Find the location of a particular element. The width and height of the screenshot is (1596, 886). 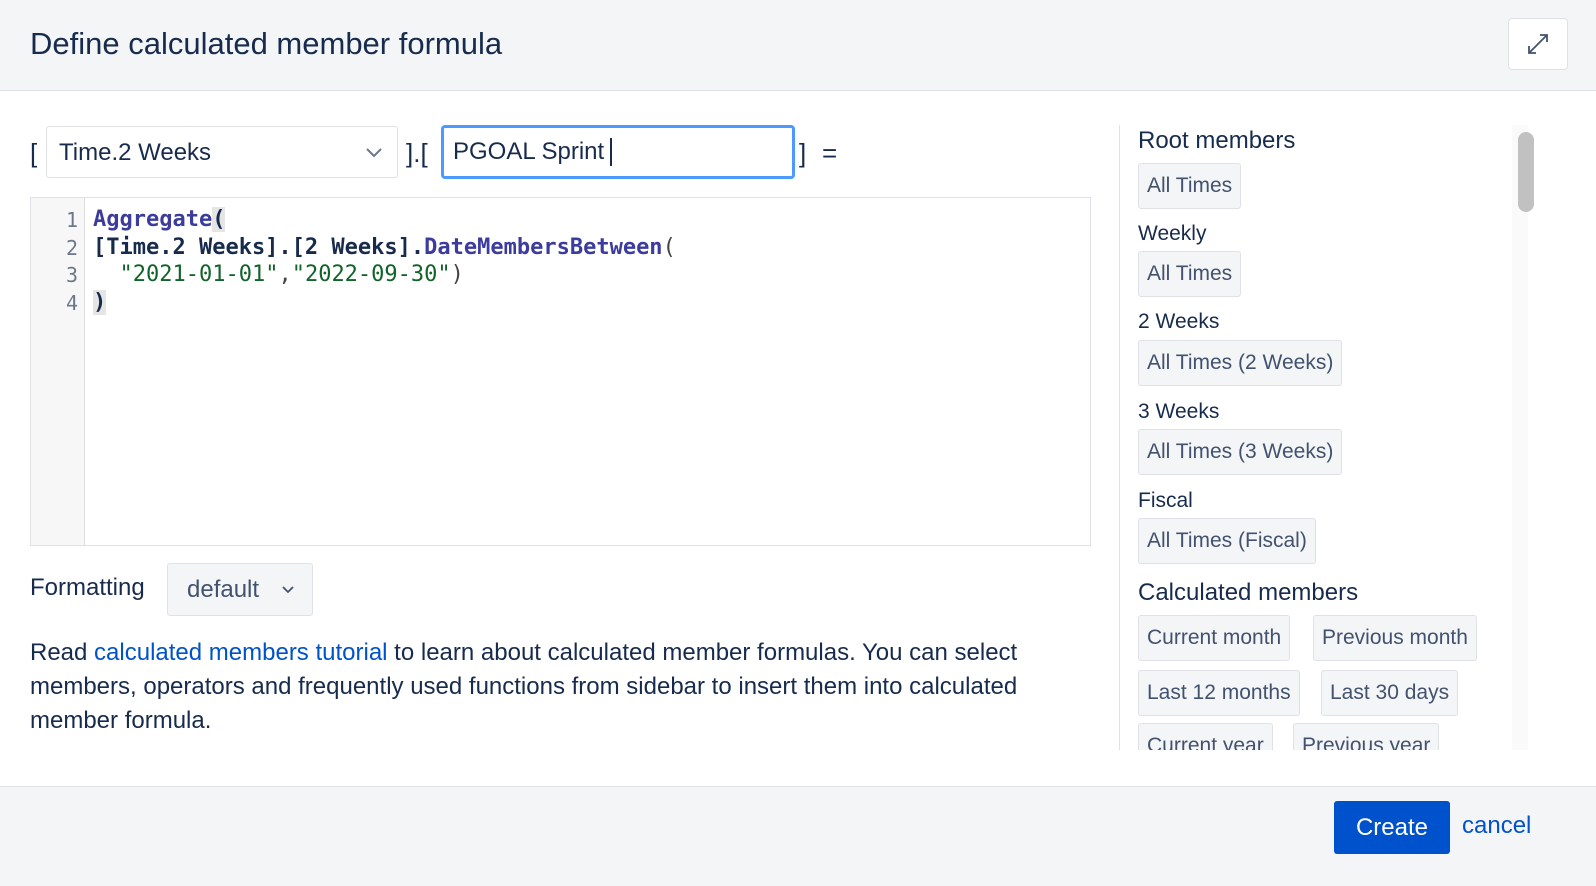

formatting-label: Formatting is located at coordinates (87, 587).